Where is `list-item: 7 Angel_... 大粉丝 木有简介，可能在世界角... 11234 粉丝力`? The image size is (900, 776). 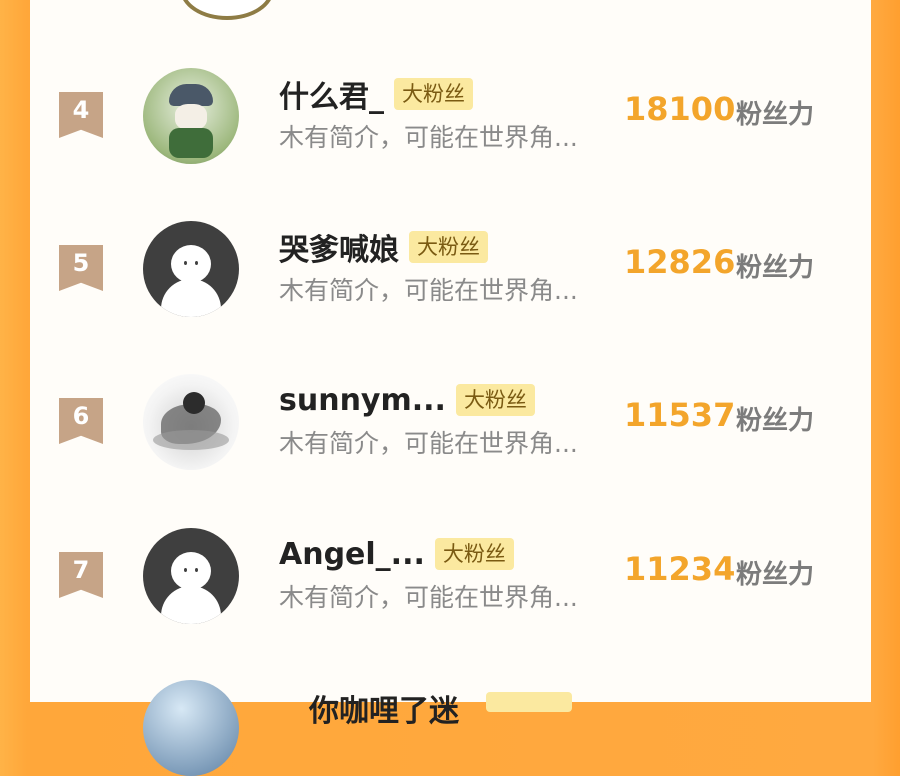
list-item: 7 Angel_... 大粉丝 木有简介，可能在世界角... 11234 粉丝力 is located at coordinates (450, 582).